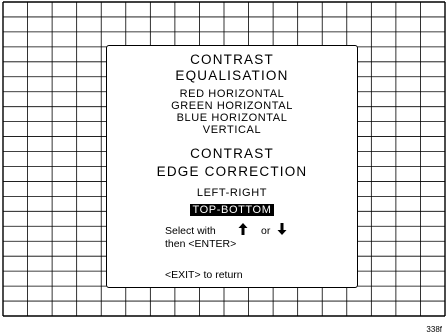  What do you see at coordinates (201, 244) in the screenshot?
I see `instruction-then-enter: then <ENTER>` at bounding box center [201, 244].